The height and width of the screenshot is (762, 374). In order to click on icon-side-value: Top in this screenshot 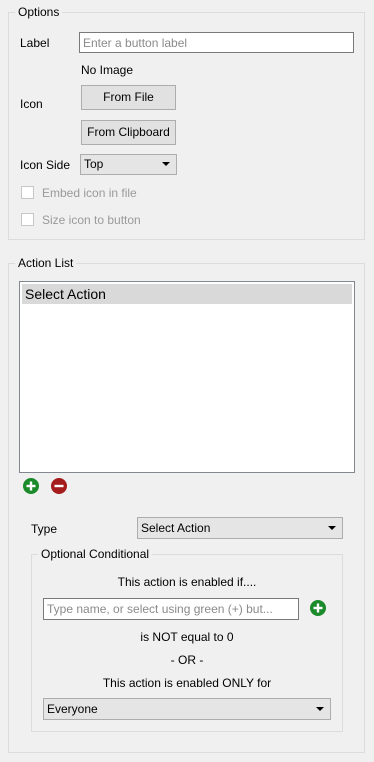, I will do `click(94, 164)`.